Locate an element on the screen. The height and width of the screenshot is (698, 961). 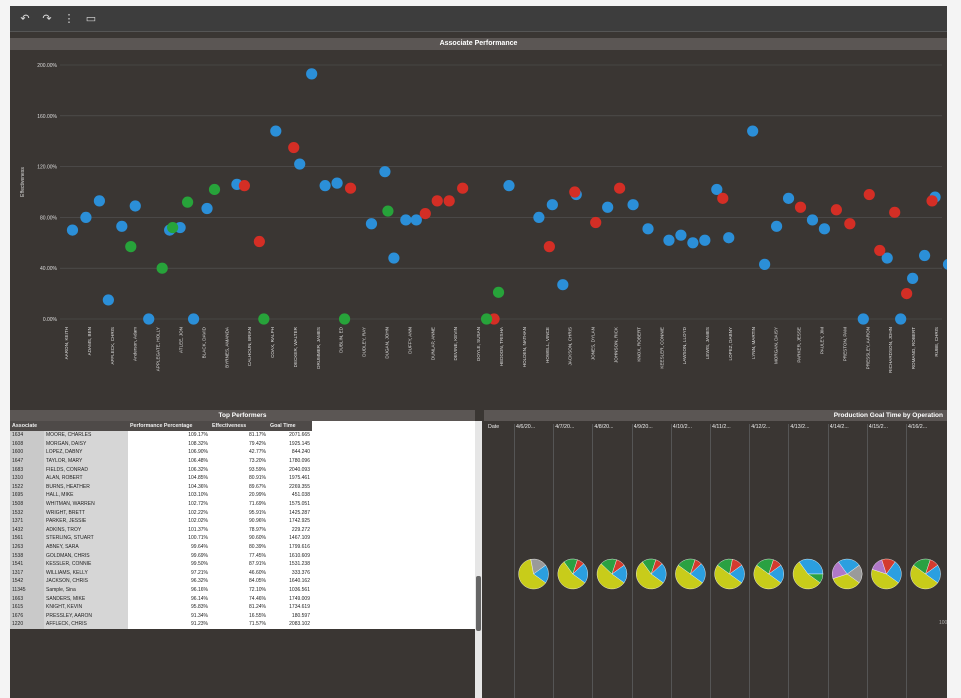
table-row: 1371 PARKER, JESSIE 102.02% 90.96% 1742.925 is located at coordinates (242, 521).